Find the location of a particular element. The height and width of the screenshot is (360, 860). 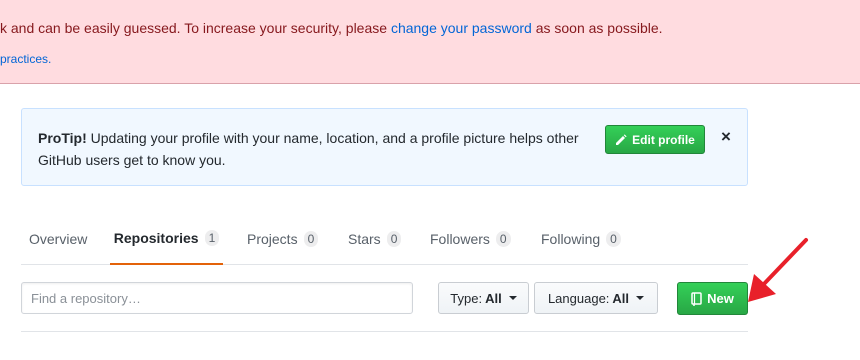

projects-count-badge: 0 is located at coordinates (311, 239).